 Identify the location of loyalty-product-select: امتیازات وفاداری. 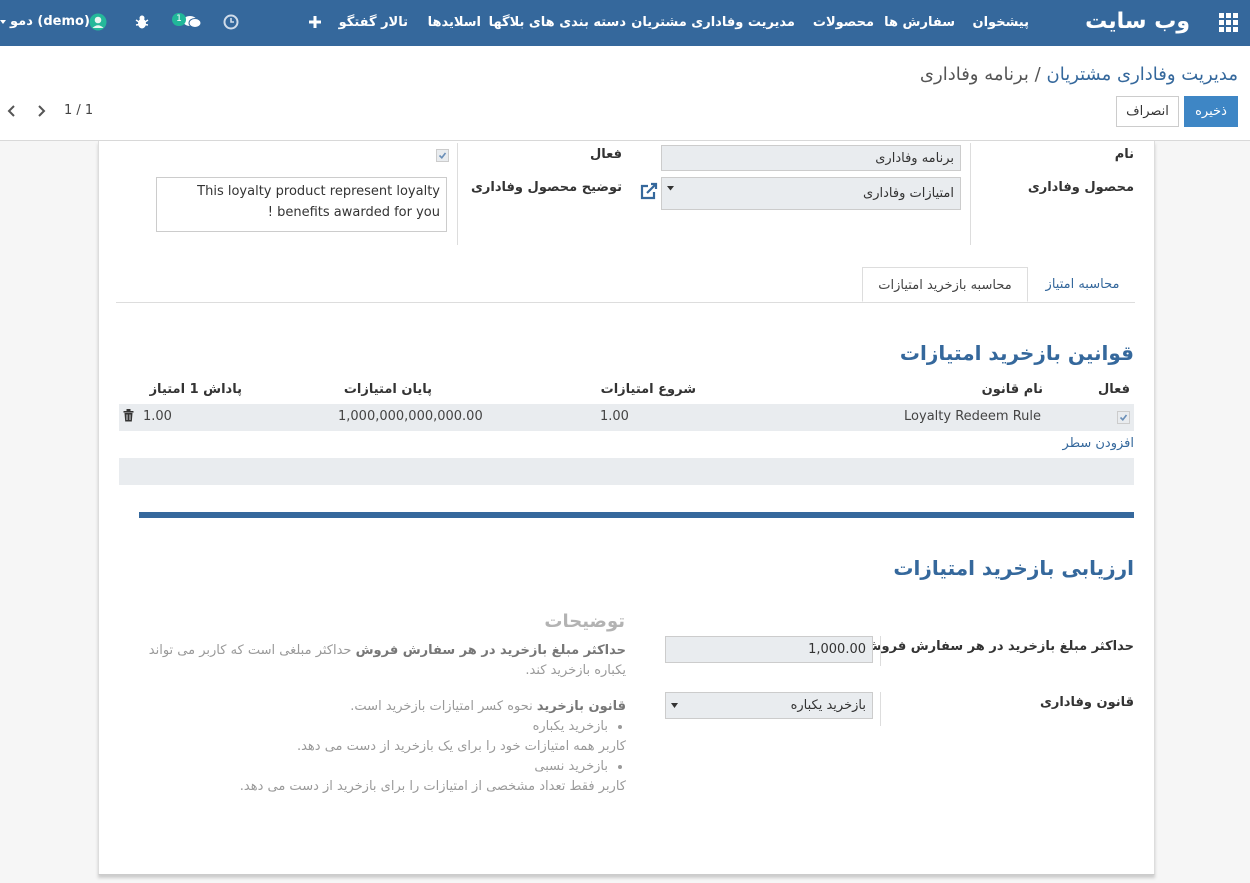
(811, 193).